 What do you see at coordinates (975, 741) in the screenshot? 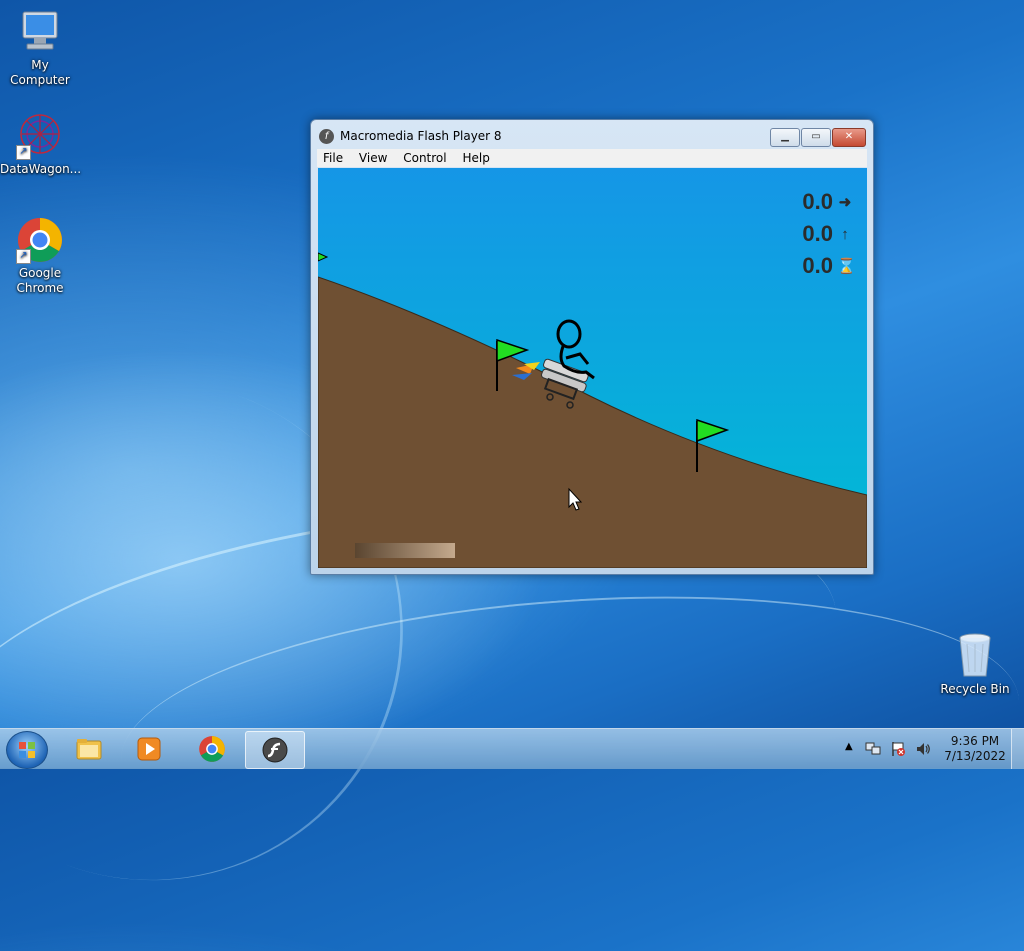
I see `clock-time: 9:36 PM` at bounding box center [975, 741].